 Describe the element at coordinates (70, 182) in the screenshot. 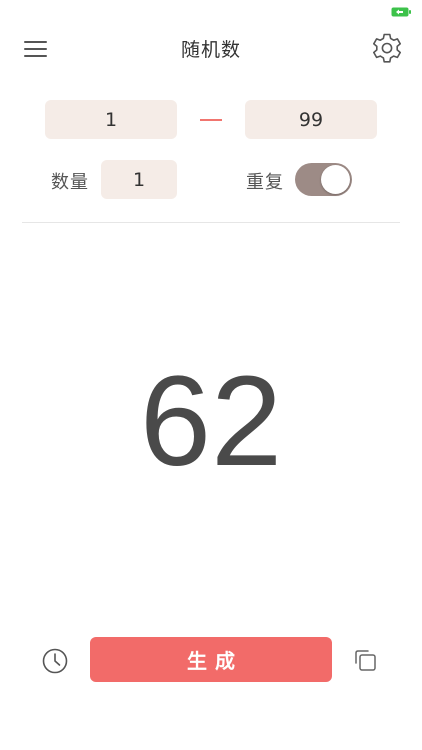

I see `quantity-label: 数量` at that location.